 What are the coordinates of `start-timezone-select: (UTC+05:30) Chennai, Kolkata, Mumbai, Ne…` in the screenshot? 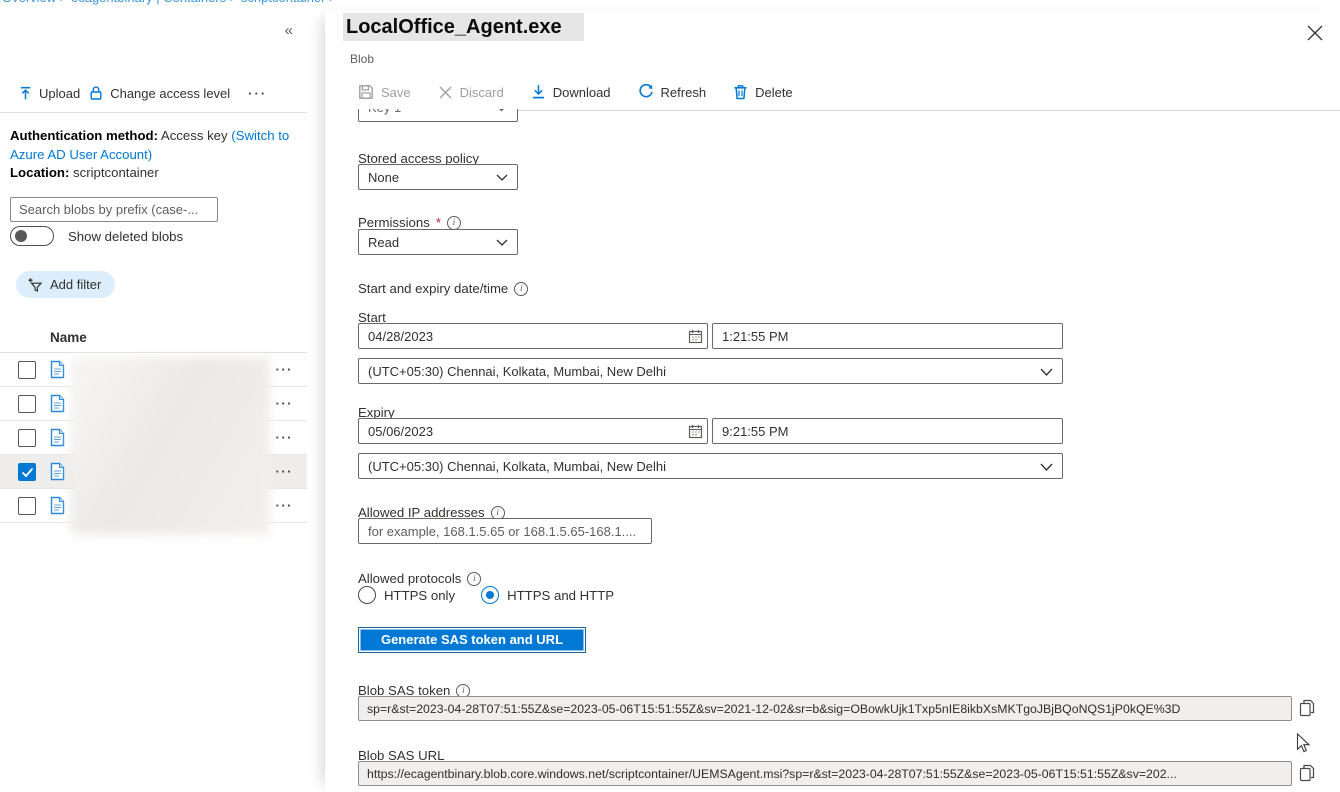 It's located at (710, 371).